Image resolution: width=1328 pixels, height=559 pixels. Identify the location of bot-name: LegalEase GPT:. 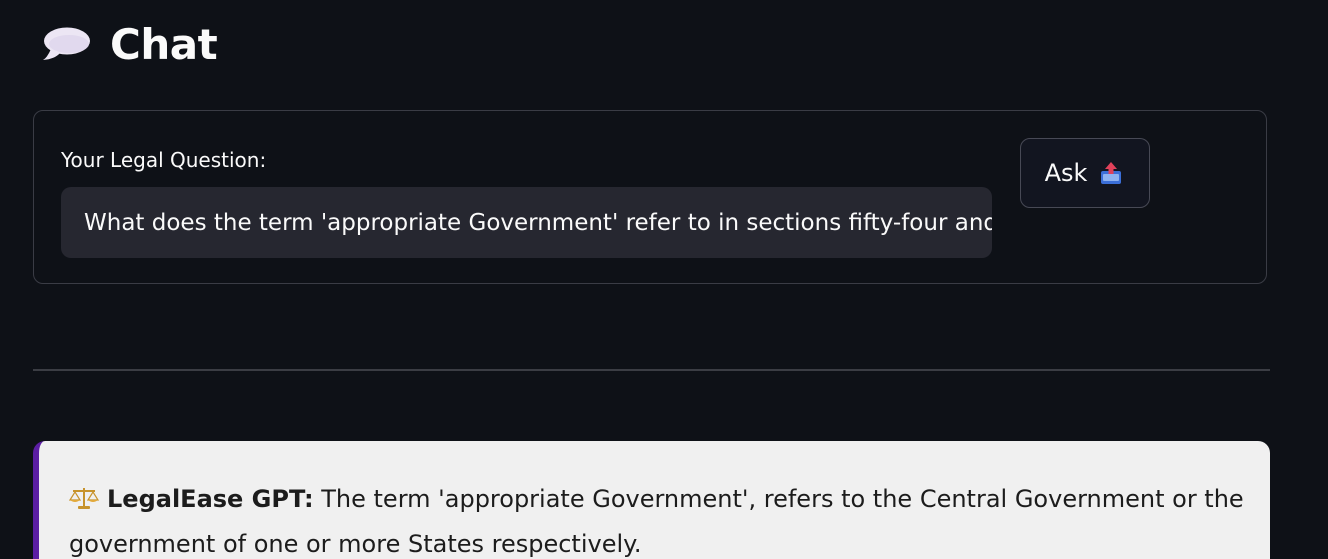
(210, 499).